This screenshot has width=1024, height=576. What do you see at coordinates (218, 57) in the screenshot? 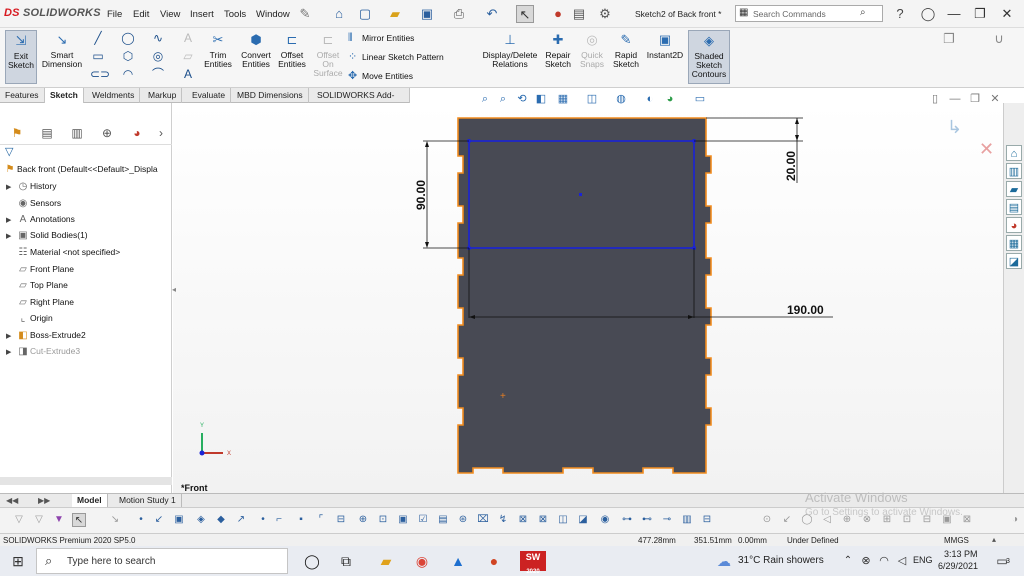
I see `trim-entities-button: ✂ Trim Entities` at bounding box center [218, 57].